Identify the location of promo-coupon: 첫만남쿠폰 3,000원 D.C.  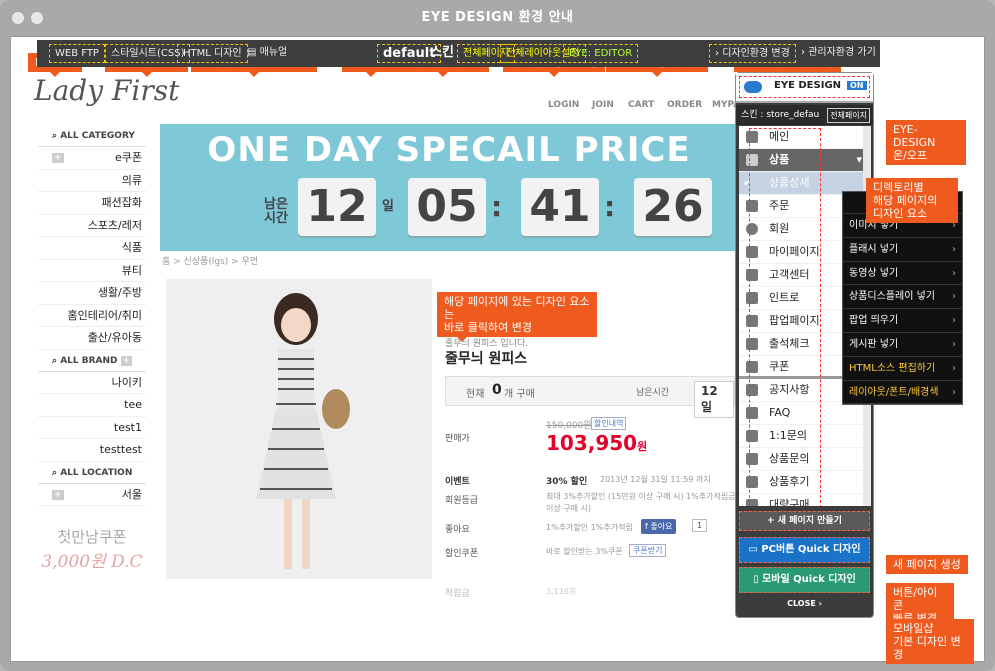
(92, 549).